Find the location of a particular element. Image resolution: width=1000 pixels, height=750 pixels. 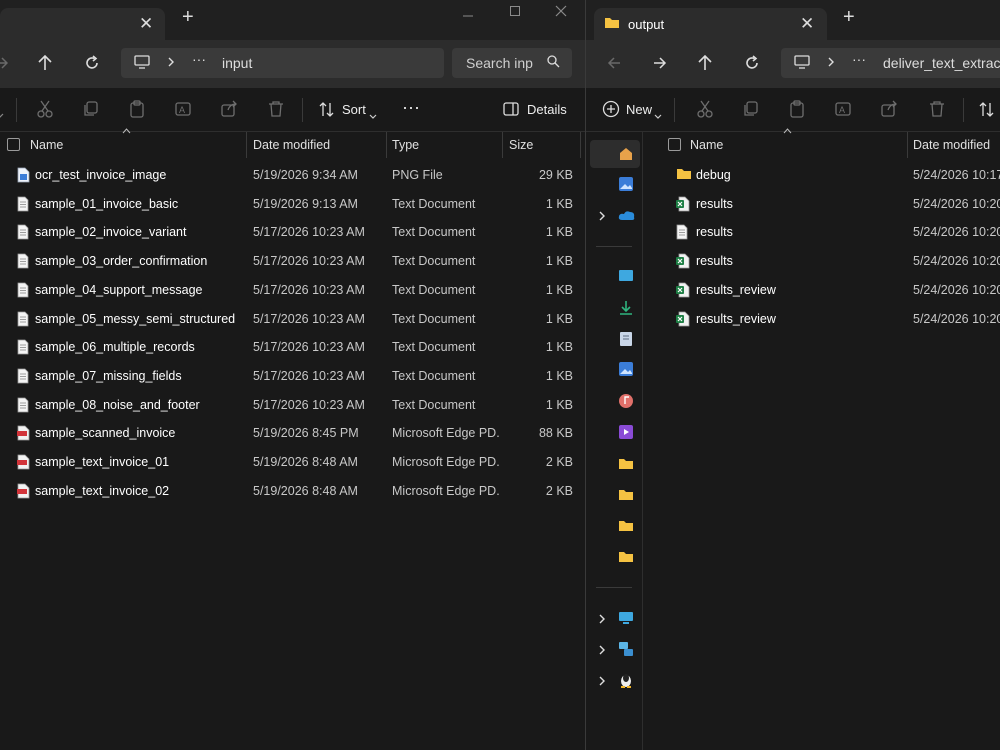

new-chevron-down-icon is located at coordinates (658, 116).